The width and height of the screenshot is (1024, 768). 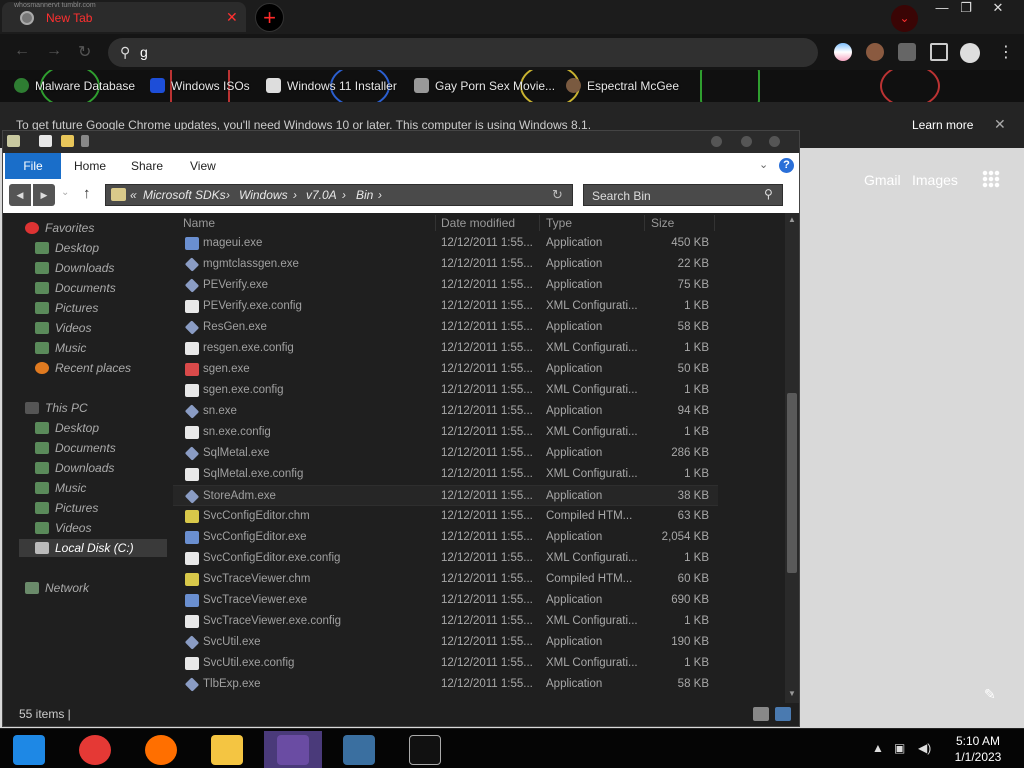 What do you see at coordinates (924, 748) in the screenshot?
I see `volume-icon: ◀)` at bounding box center [924, 748].